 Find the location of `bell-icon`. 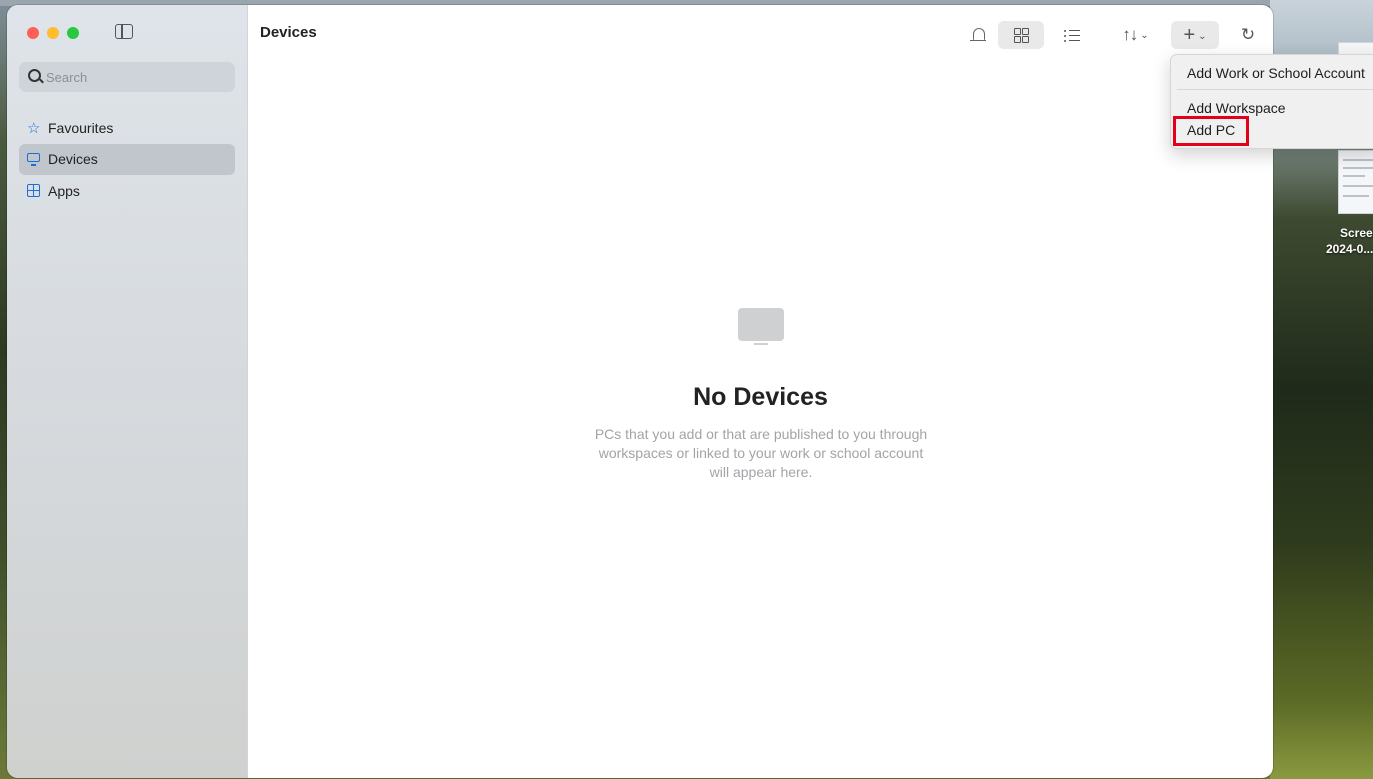

bell-icon is located at coordinates (978, 35).